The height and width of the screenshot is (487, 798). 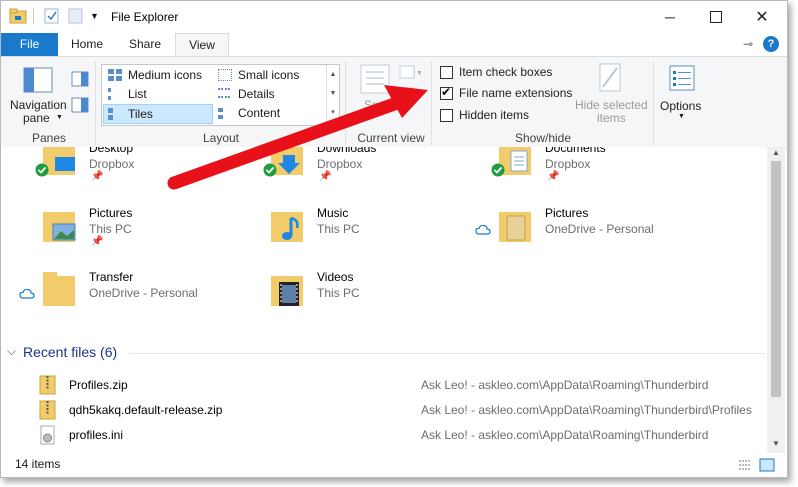 I want to click on folder-tile: Music This PC, so click(x=359, y=228).